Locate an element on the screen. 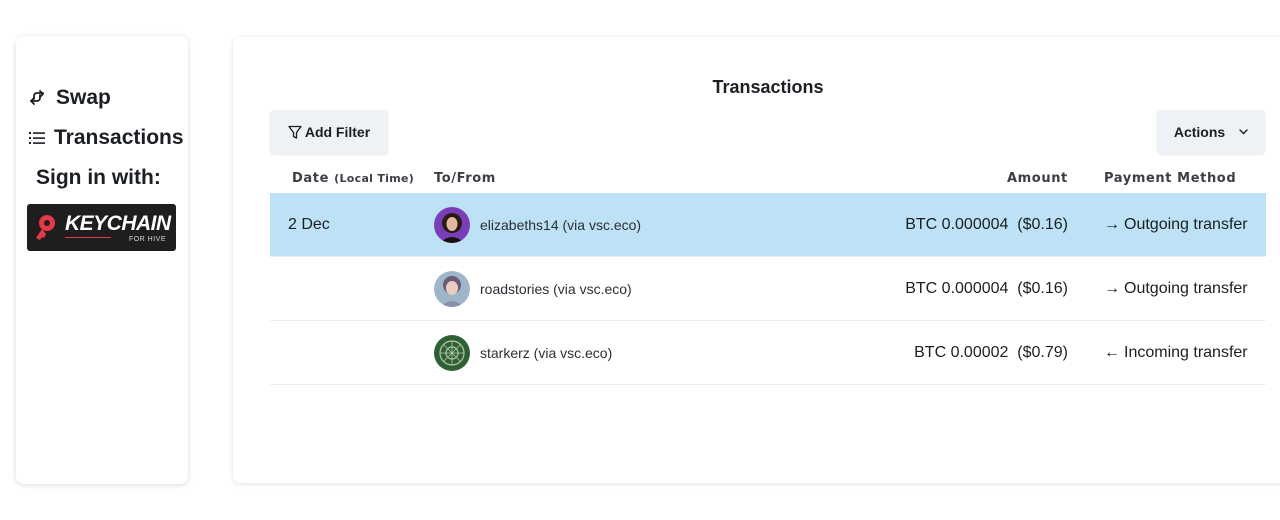  sidebar-item-label: Swap is located at coordinates (83, 97).